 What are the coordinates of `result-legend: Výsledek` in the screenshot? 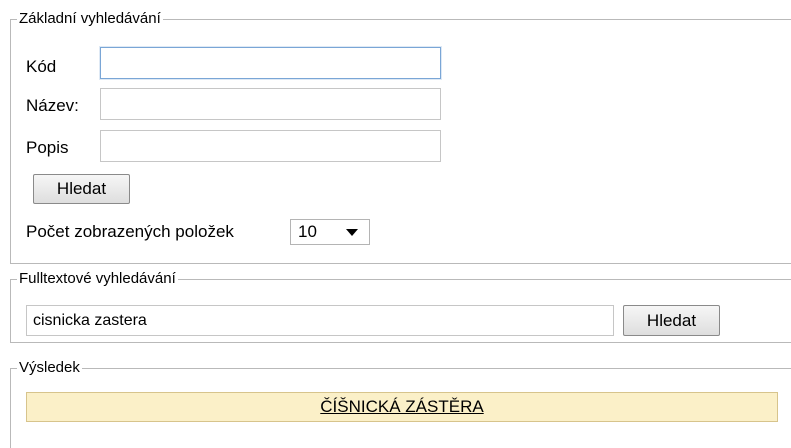 It's located at (49, 368).